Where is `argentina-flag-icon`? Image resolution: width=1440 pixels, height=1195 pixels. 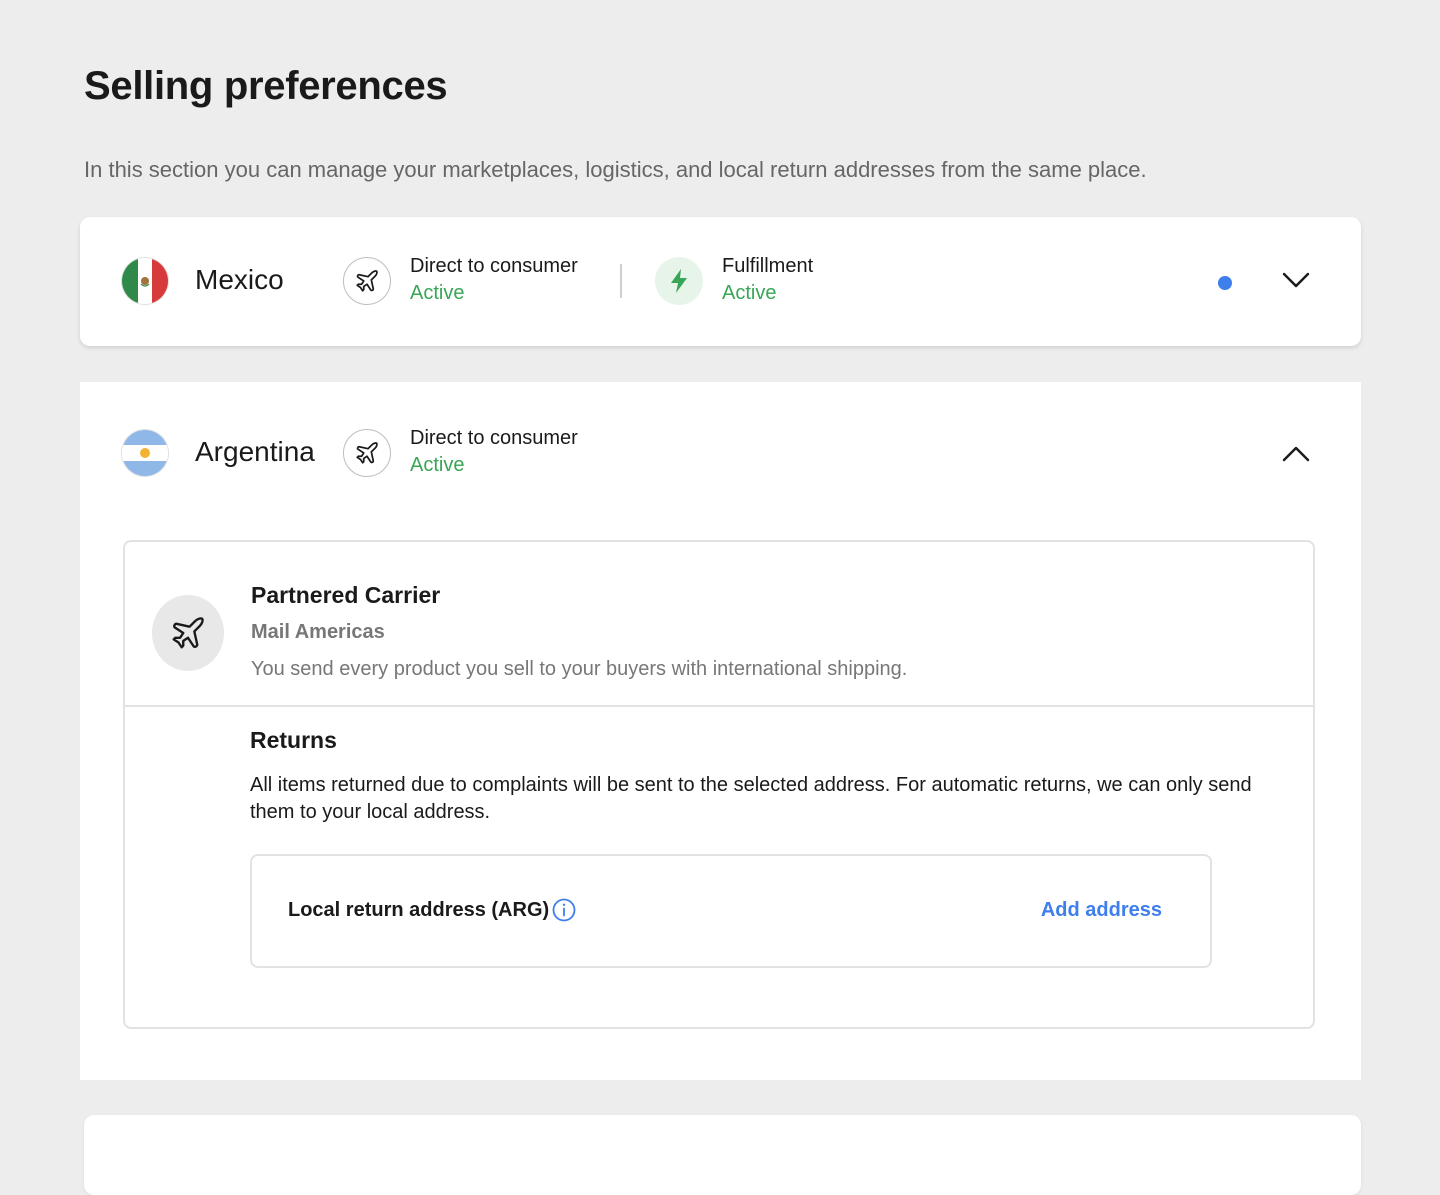 argentina-flag-icon is located at coordinates (145, 453).